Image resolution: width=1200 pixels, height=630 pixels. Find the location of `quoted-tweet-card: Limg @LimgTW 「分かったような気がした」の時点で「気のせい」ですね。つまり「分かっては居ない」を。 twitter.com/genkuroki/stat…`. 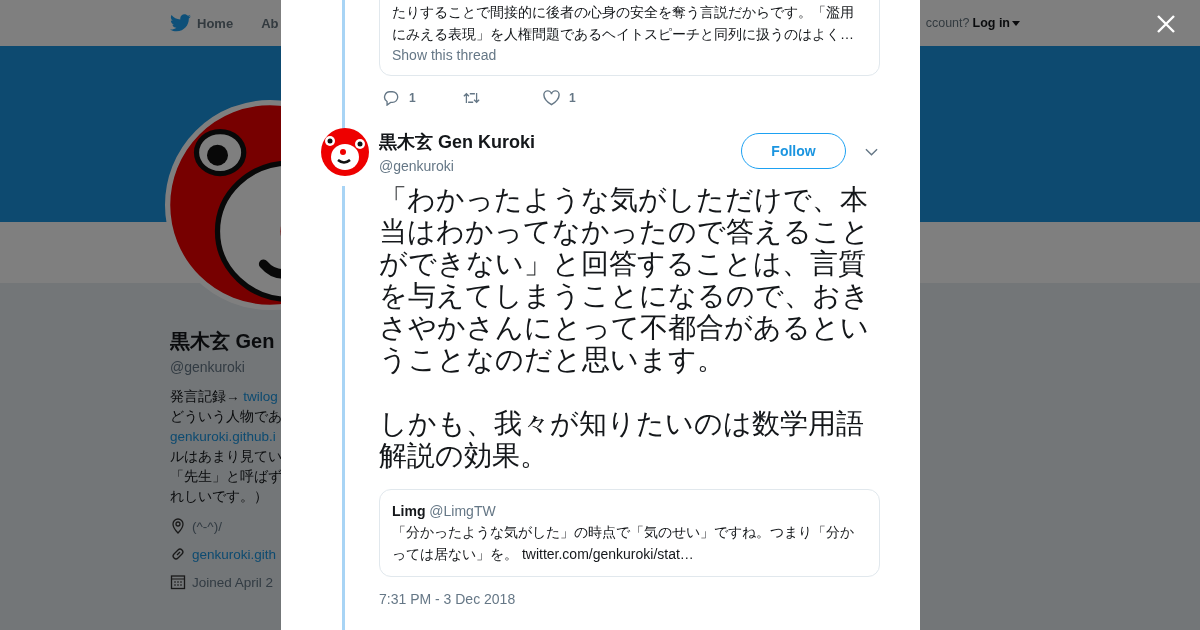

quoted-tweet-card: Limg @LimgTW 「分かったような気がした」の時点で「気のせい」ですね。つまり「分かっては居ない」を。 twitter.com/genkuroki/stat… is located at coordinates (629, 533).